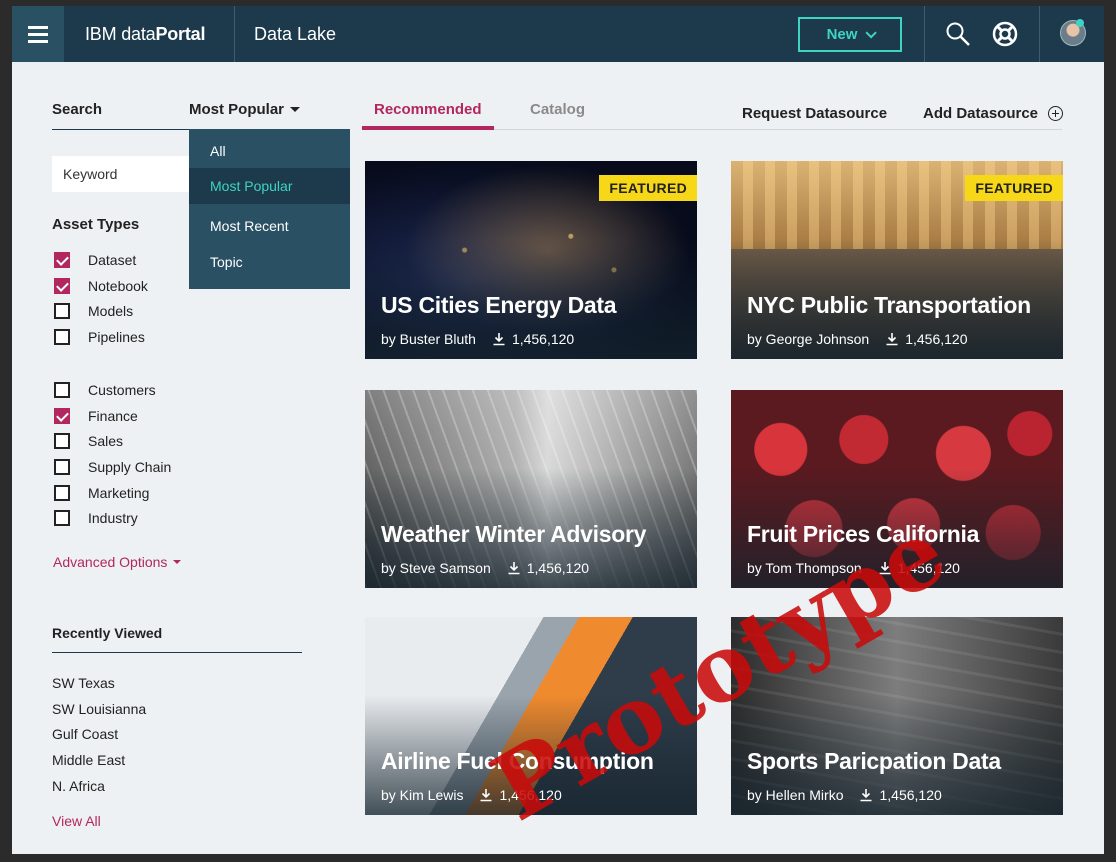 This screenshot has width=1116, height=862. I want to click on section-title: Data Lake, so click(295, 34).